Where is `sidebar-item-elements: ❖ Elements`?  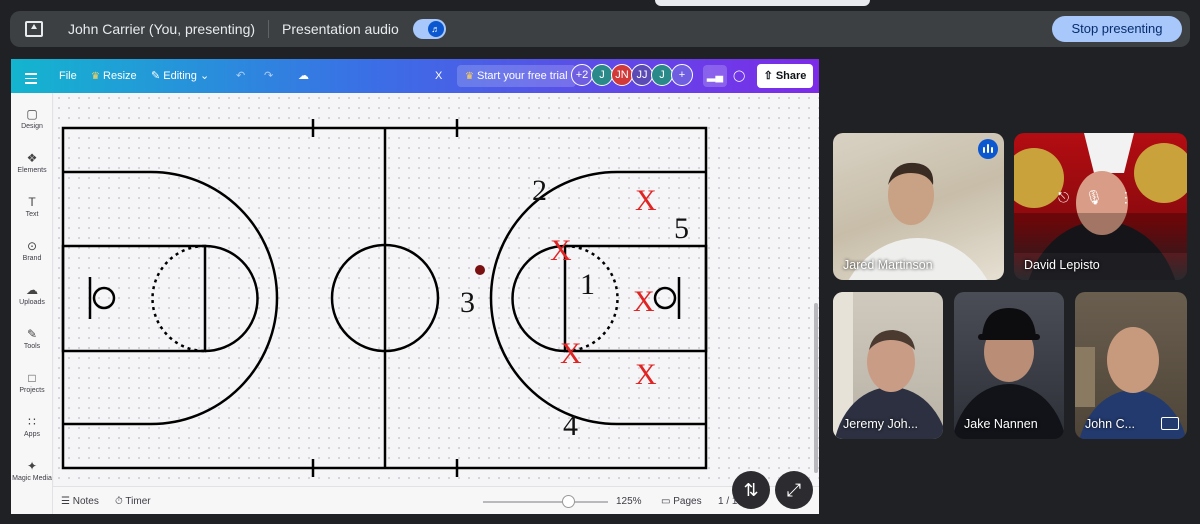
sidebar-item-elements: ❖ Elements is located at coordinates (32, 163).